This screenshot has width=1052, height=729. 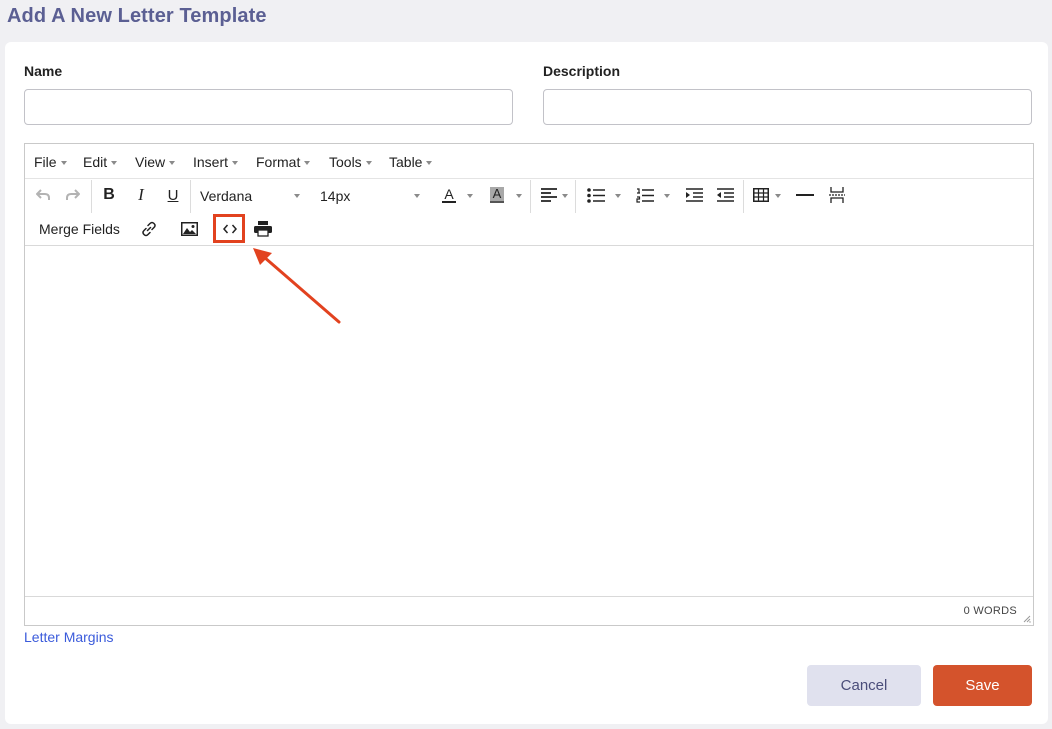 I want to click on italic-icon: I, so click(x=141, y=194).